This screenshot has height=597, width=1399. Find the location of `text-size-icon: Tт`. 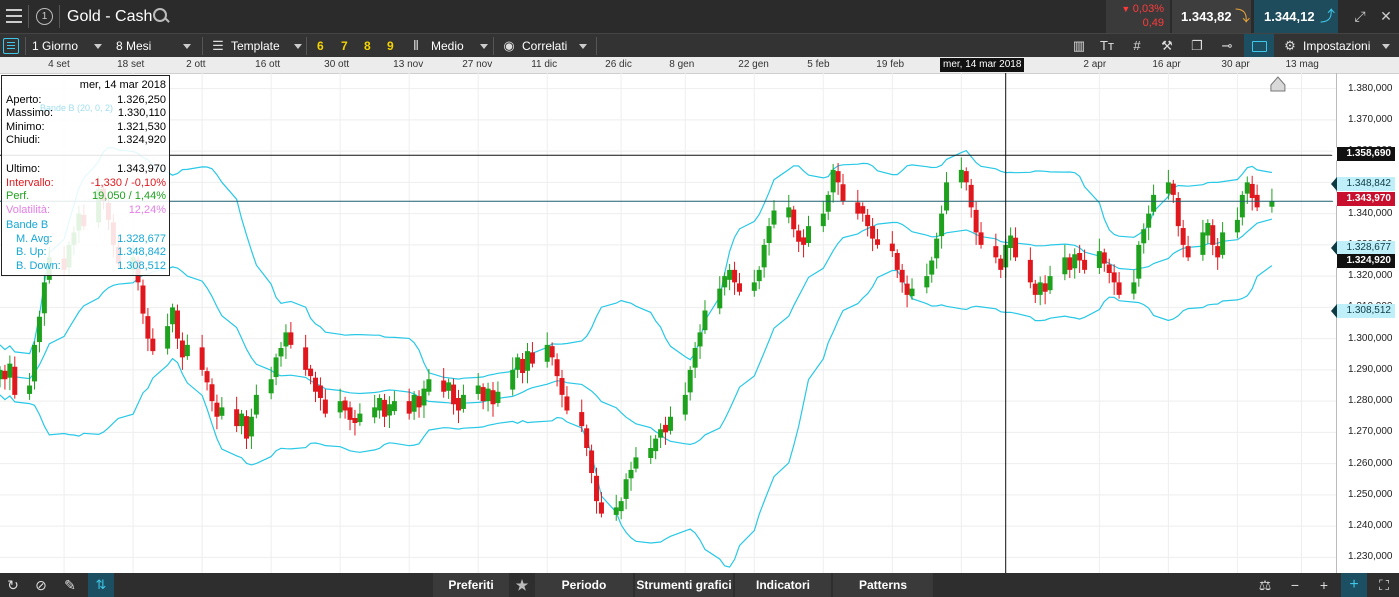

text-size-icon: Tт is located at coordinates (1107, 46).